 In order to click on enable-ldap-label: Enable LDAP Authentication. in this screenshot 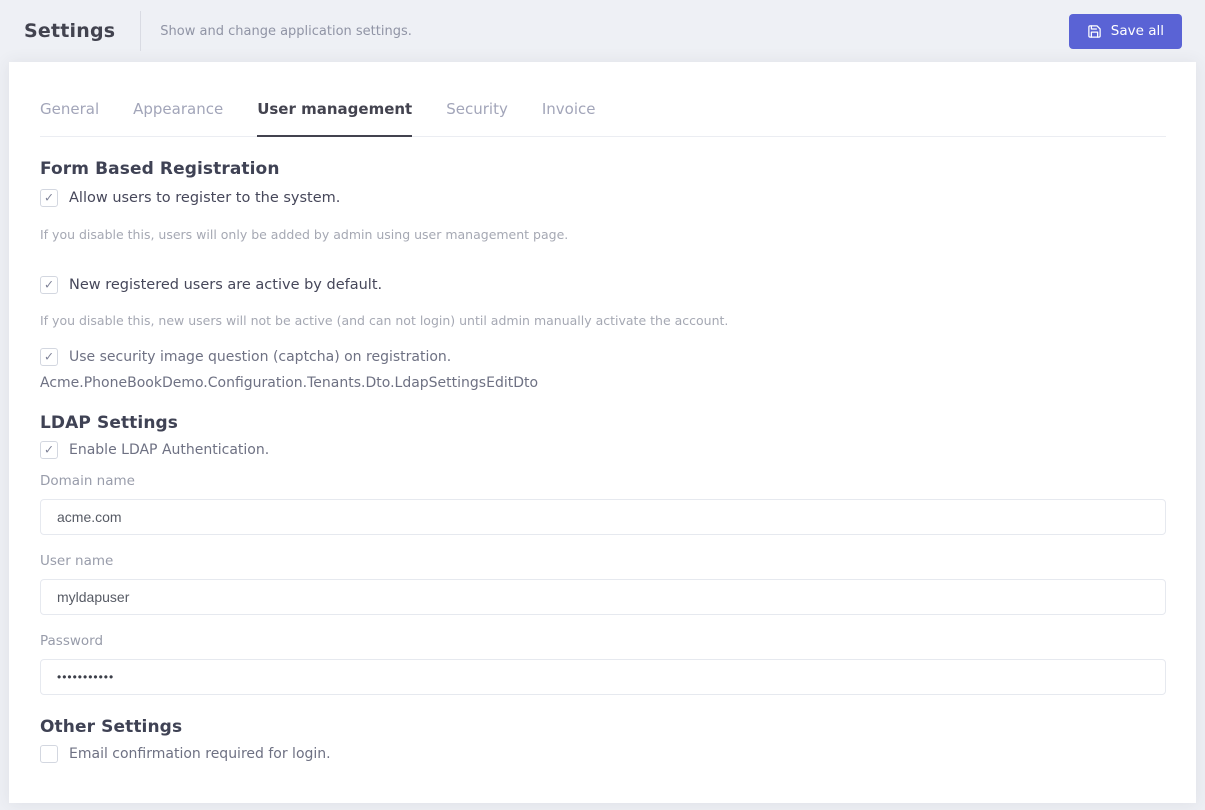, I will do `click(169, 450)`.